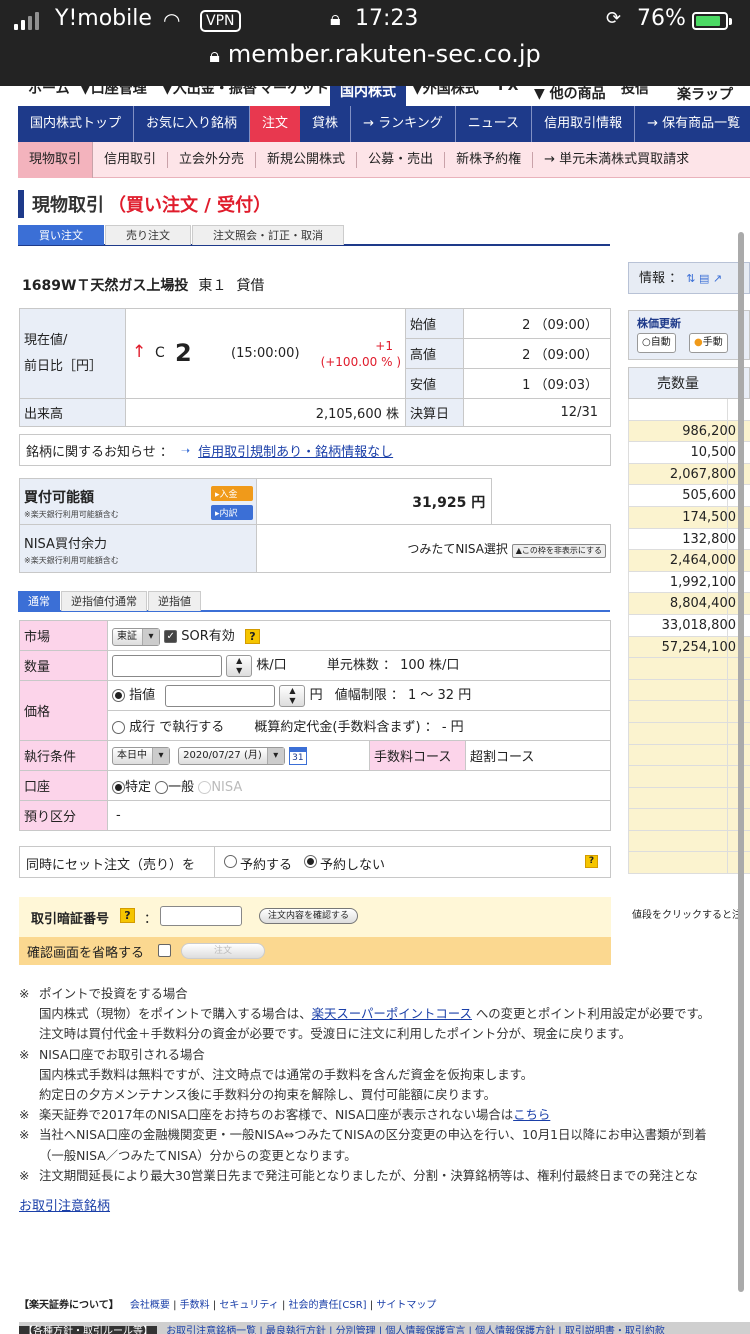 The image size is (750, 1334). Describe the element at coordinates (118, 696) in the screenshot. I see `limit-radio` at that location.